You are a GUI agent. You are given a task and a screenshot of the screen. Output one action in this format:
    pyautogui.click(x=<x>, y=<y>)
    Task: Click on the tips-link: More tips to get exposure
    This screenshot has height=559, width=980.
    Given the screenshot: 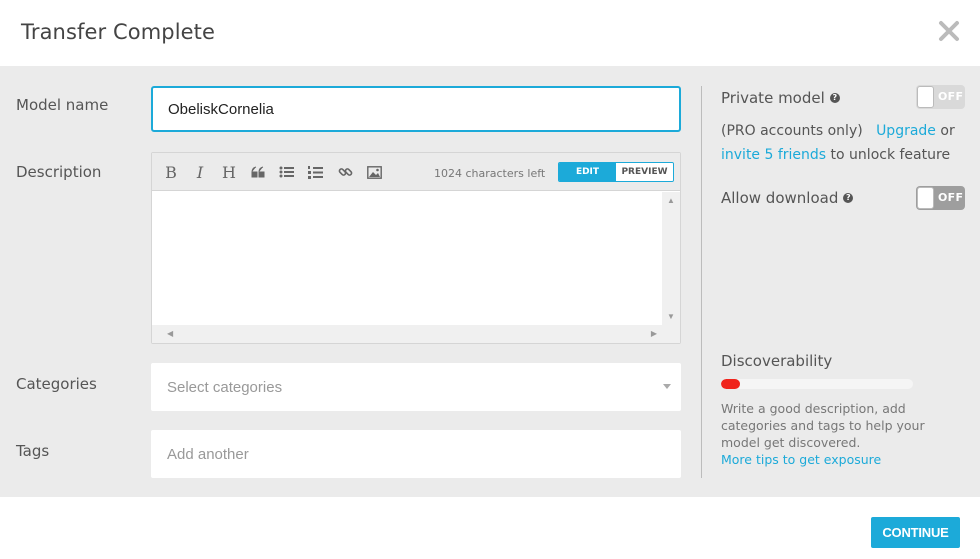 What is the action you would take?
    pyautogui.click(x=801, y=459)
    